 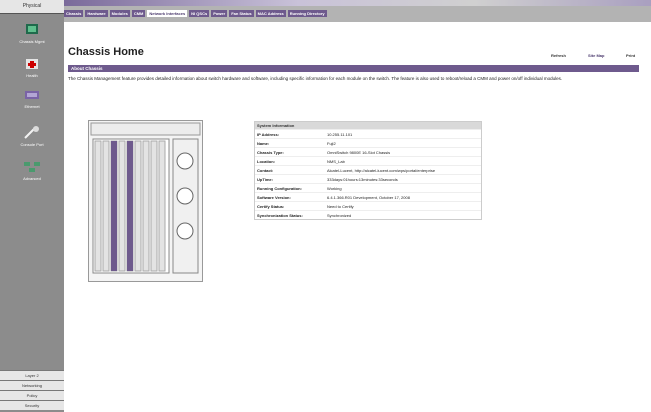 I want to click on tab-chassis: Chassis, so click(x=74, y=13).